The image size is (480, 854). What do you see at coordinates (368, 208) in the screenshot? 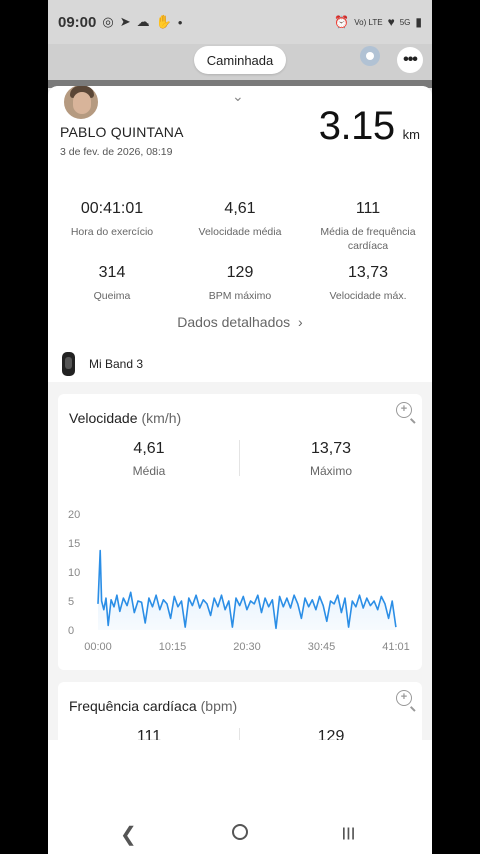
I see `stat-value: 111` at bounding box center [368, 208].